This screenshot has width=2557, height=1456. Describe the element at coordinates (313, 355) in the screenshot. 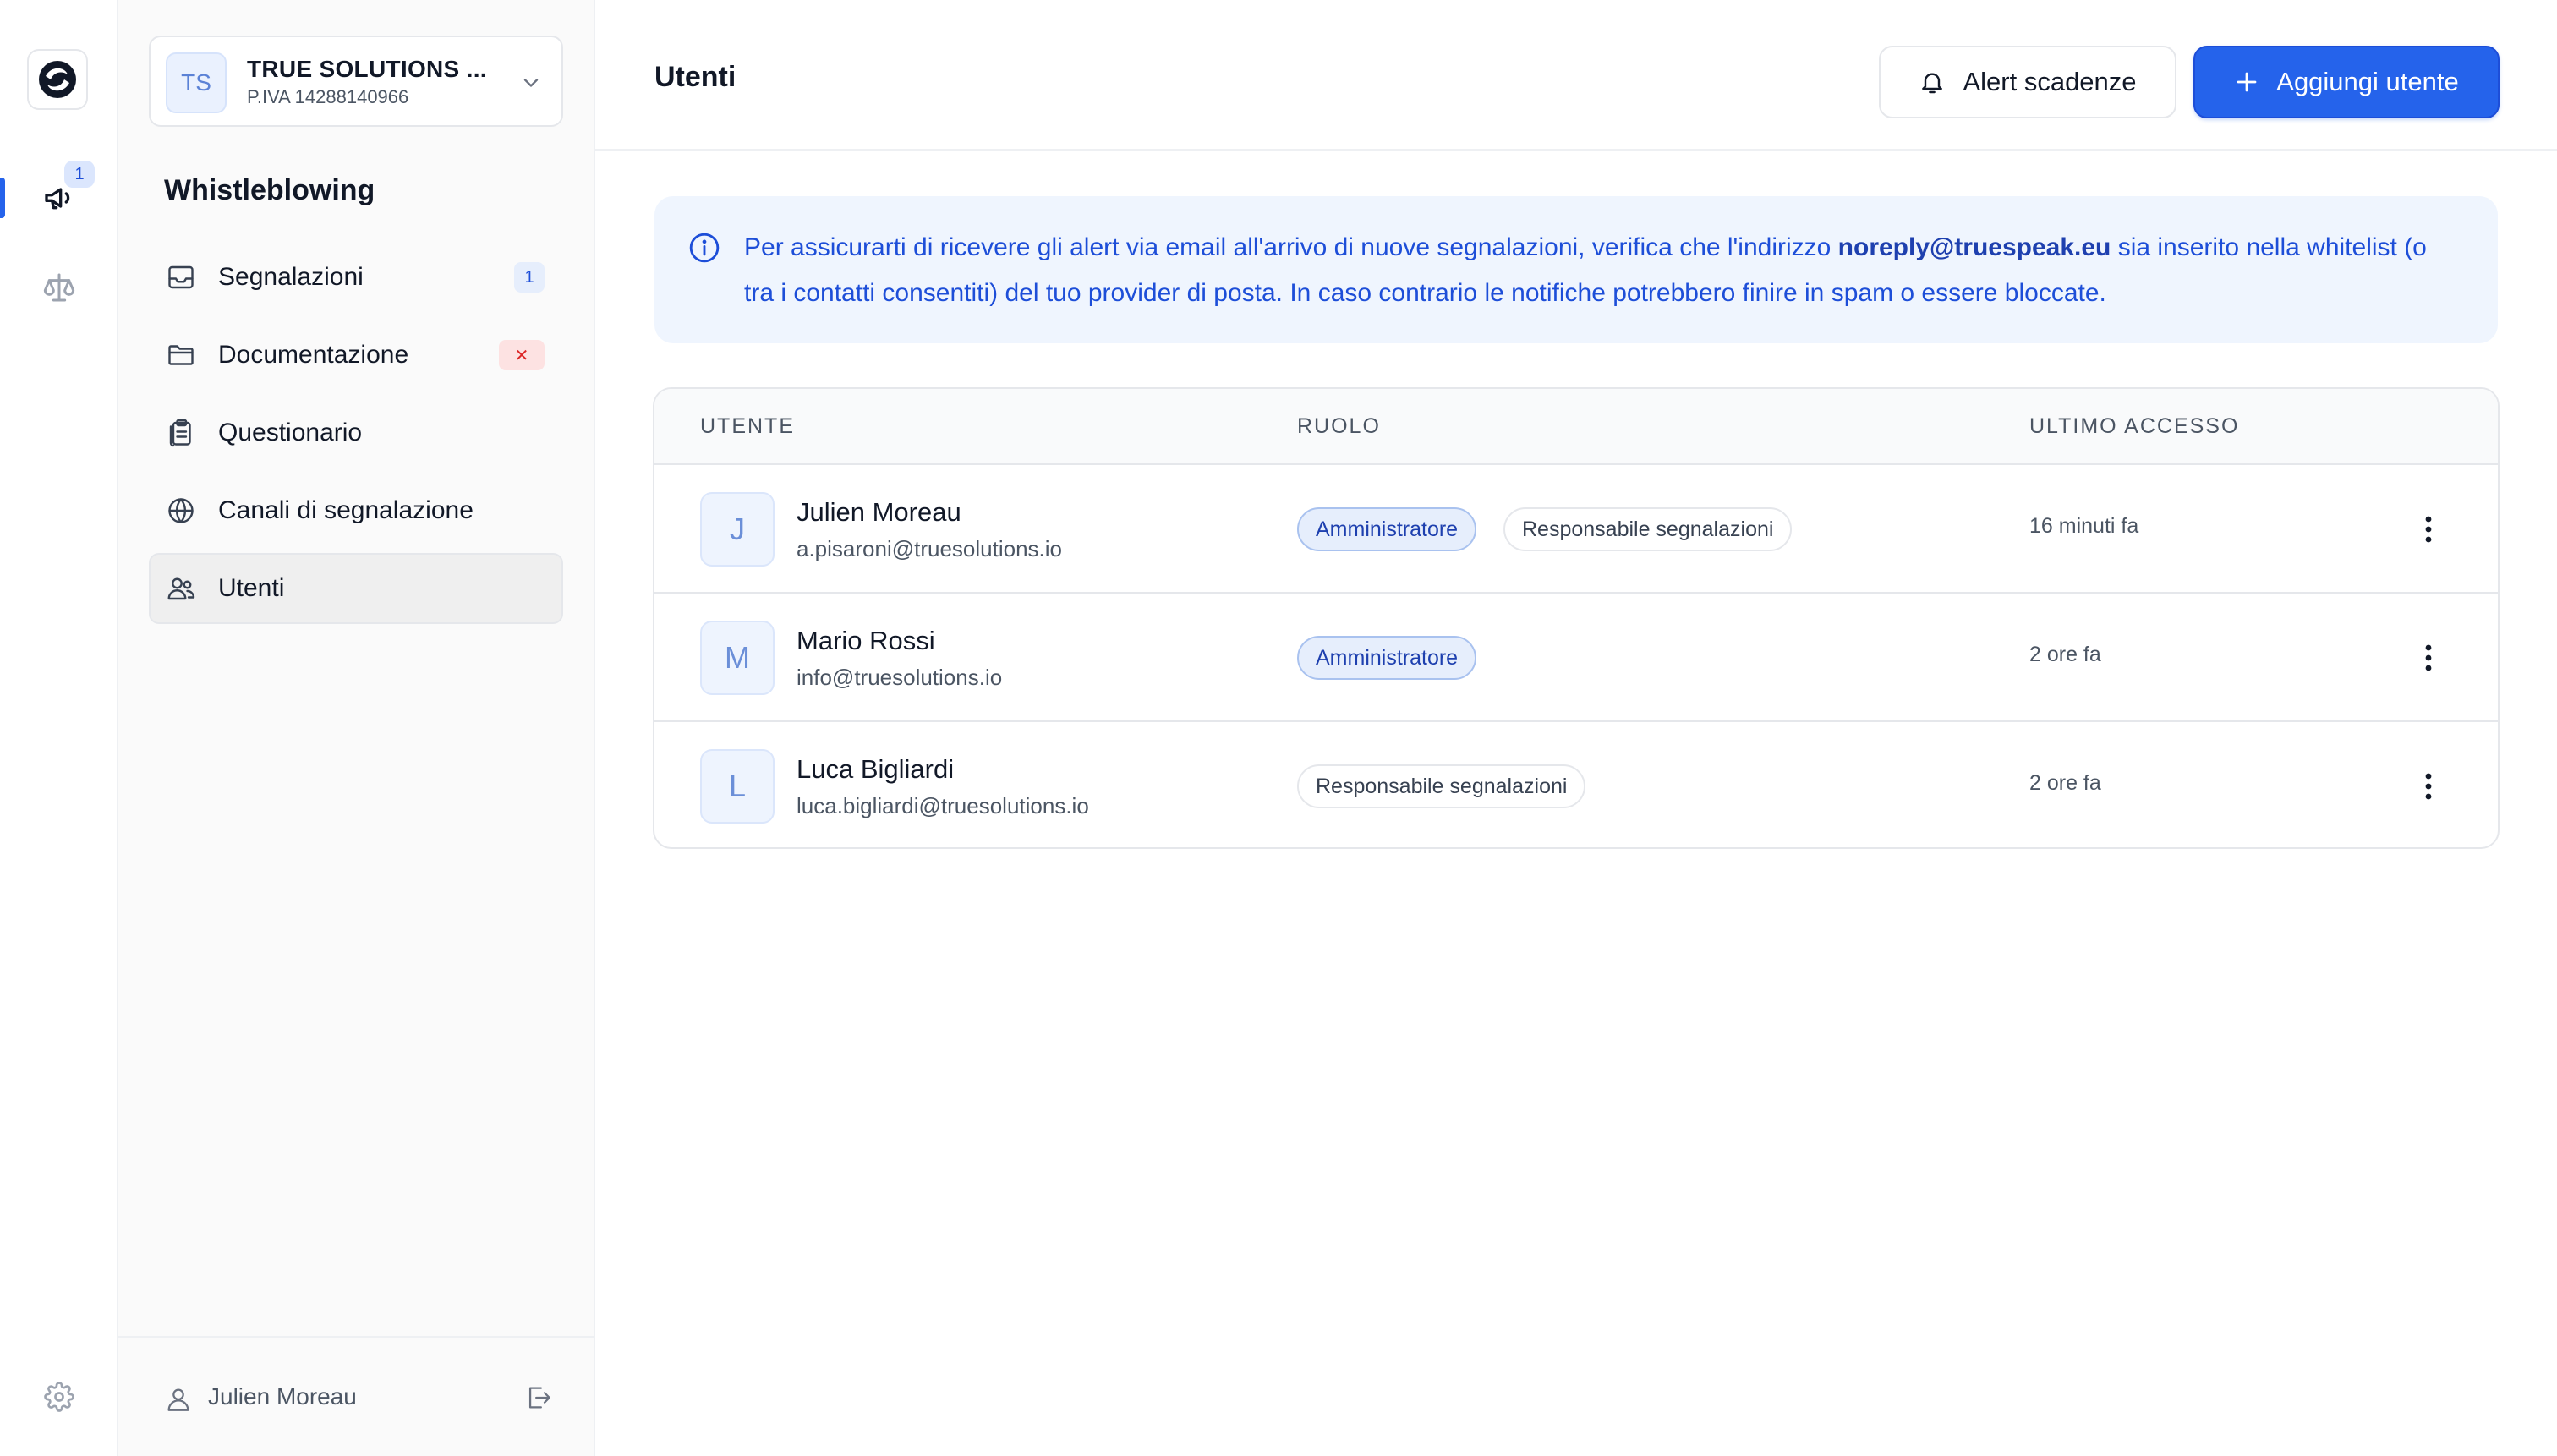

I see `sidebar-item-label: Documentazione` at that location.